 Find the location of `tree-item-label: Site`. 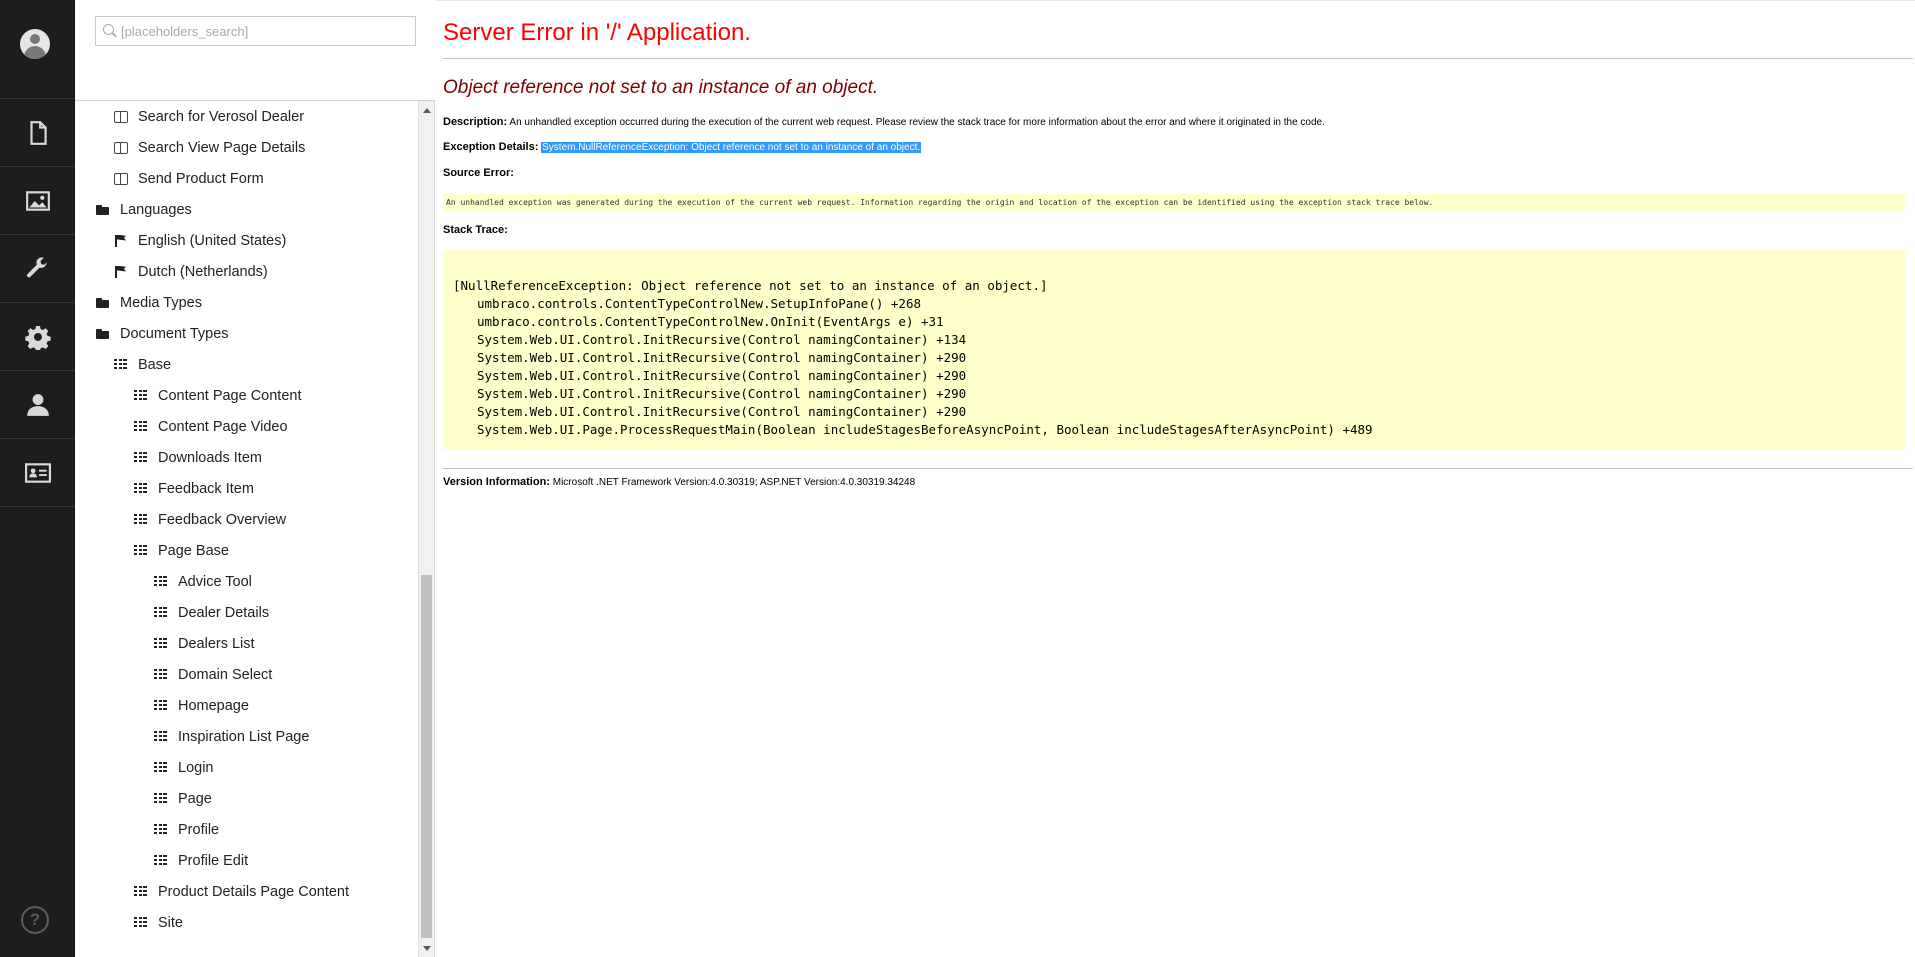

tree-item-label: Site is located at coordinates (170, 922).